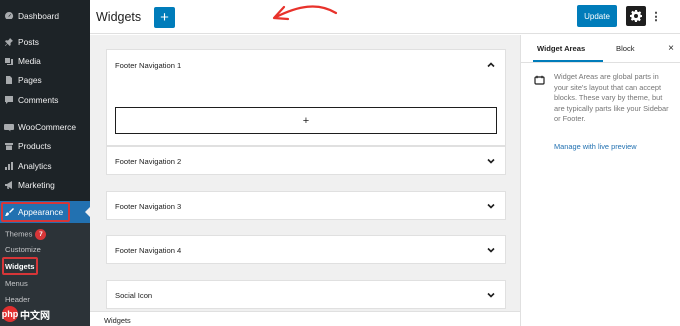 The height and width of the screenshot is (326, 680). Describe the element at coordinates (41, 212) in the screenshot. I see `sidebar-item-label: Appearance` at that location.